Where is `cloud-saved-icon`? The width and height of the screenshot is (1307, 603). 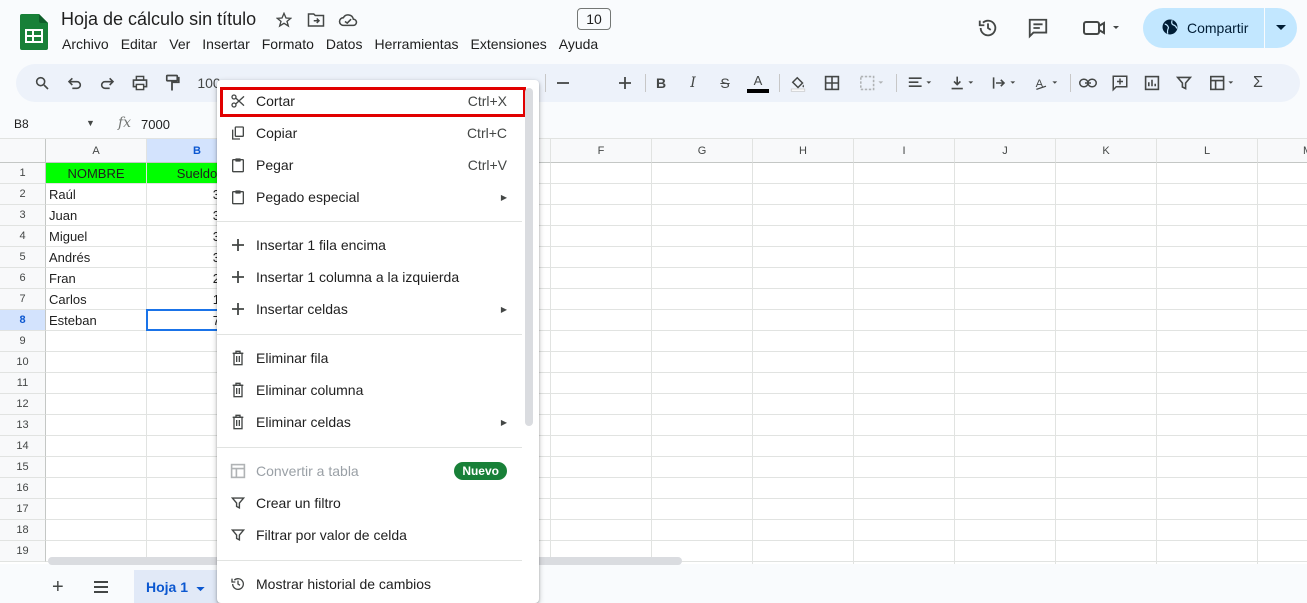
cloud-saved-icon is located at coordinates (348, 20).